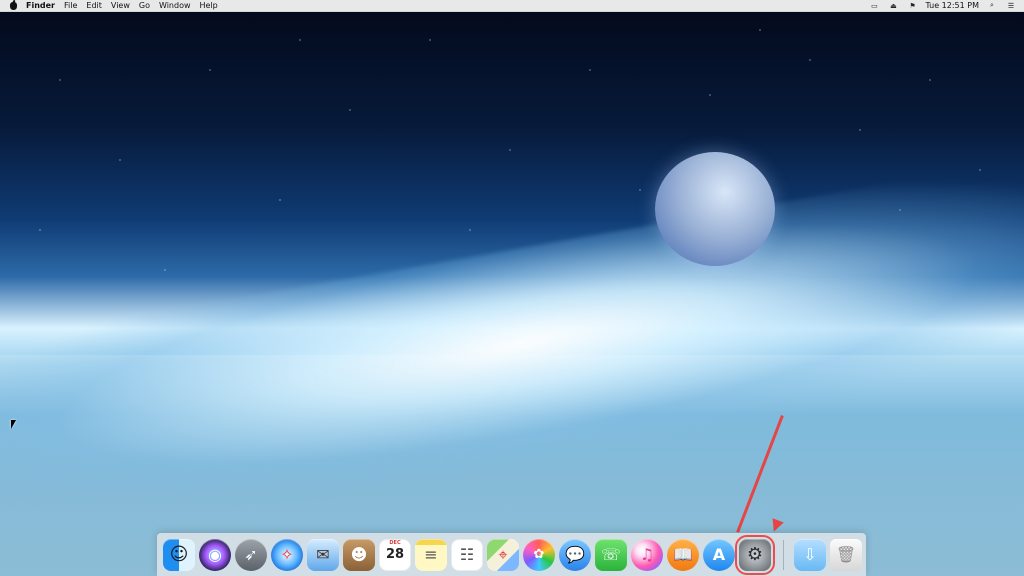 The width and height of the screenshot is (1024, 576). Describe the element at coordinates (874, 6) in the screenshot. I see `display-mirroring-icon: ▭` at that location.